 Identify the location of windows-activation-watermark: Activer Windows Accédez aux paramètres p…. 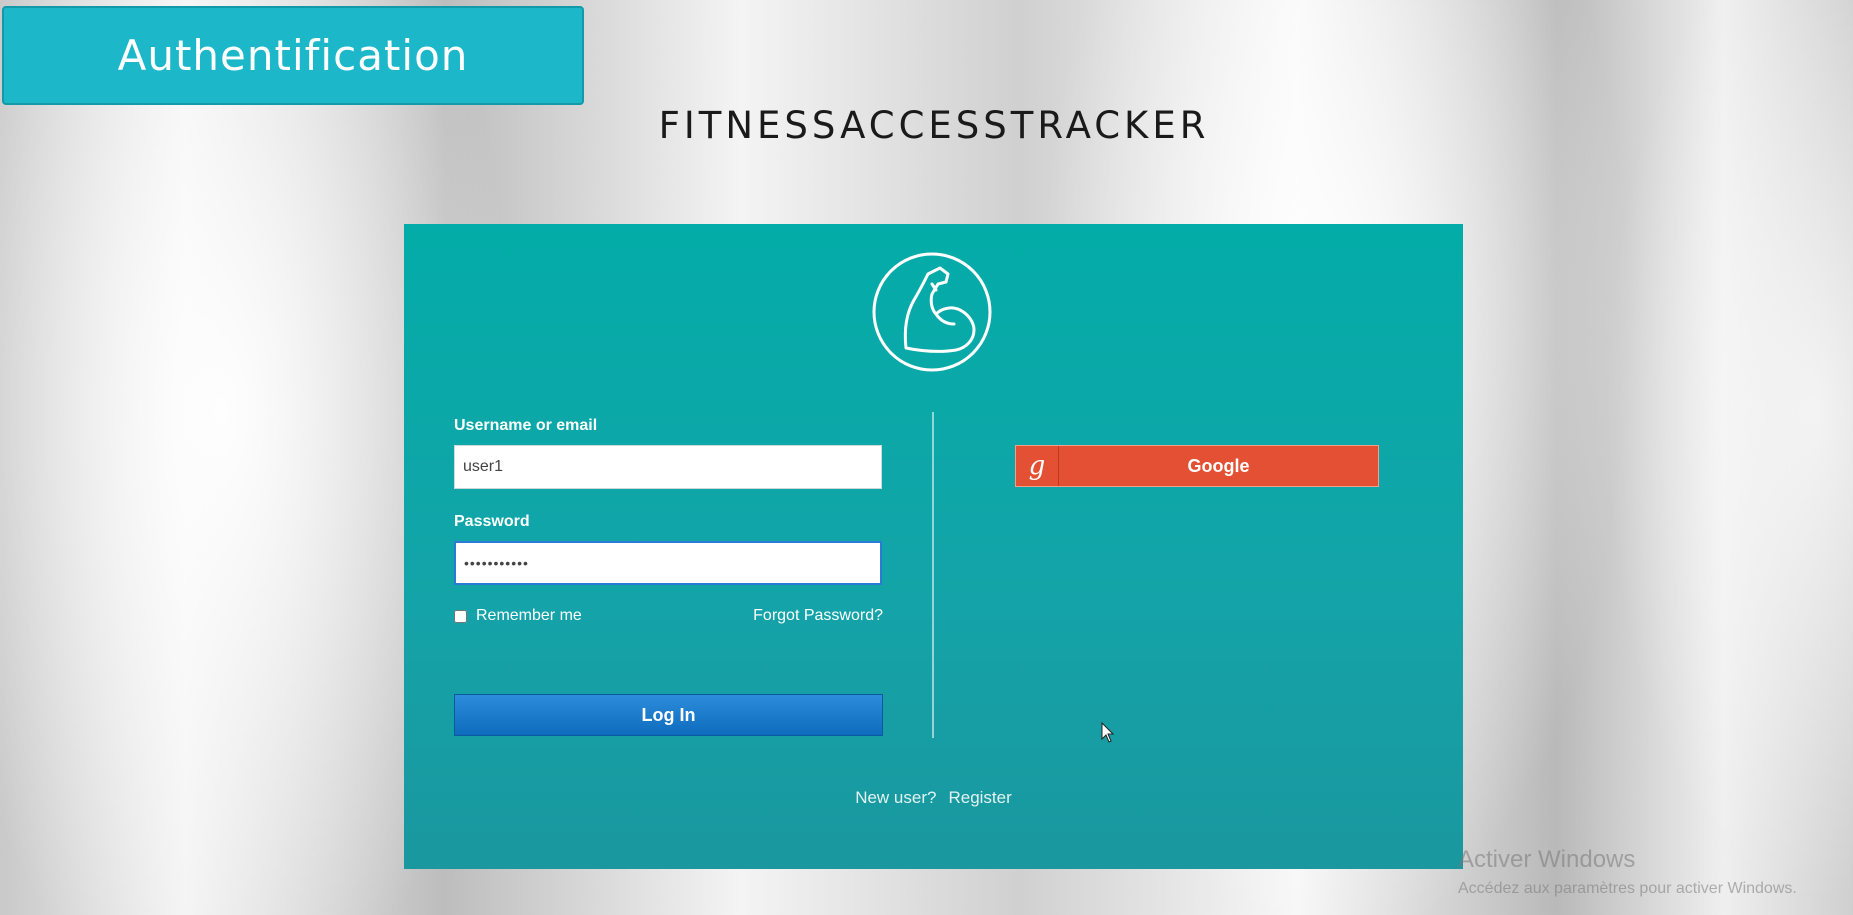
(1627, 872).